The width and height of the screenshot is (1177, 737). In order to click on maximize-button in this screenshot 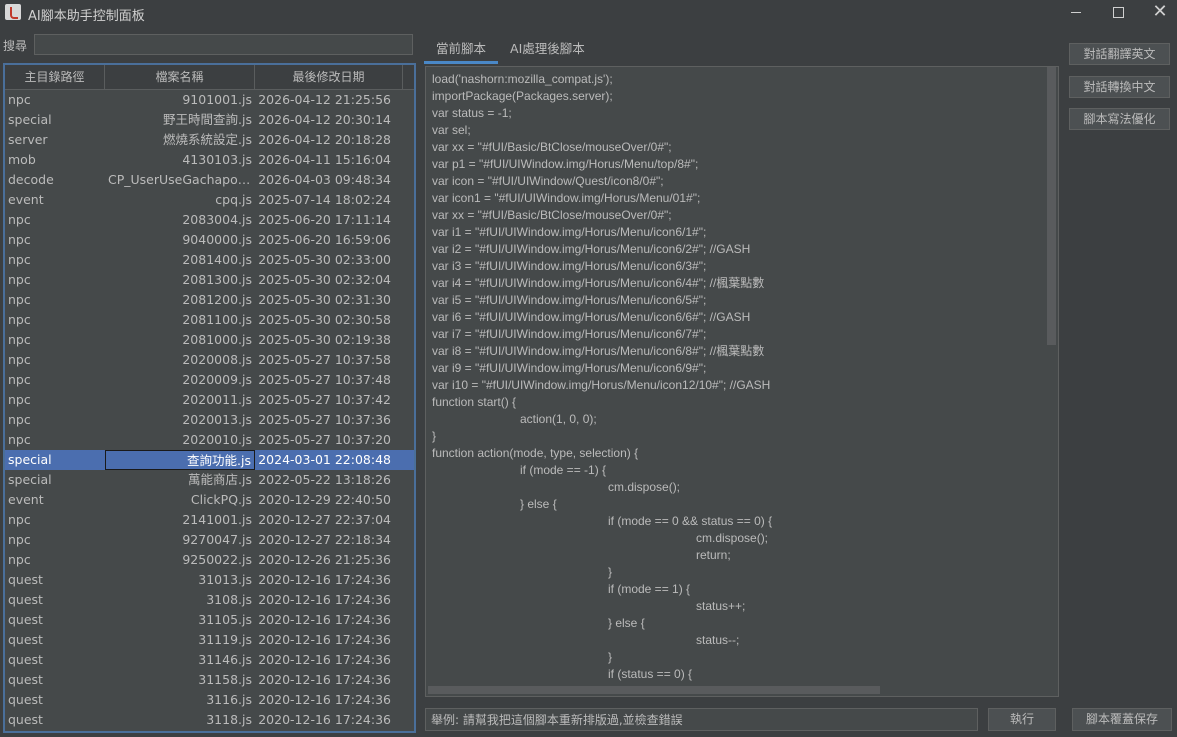, I will do `click(1118, 13)`.